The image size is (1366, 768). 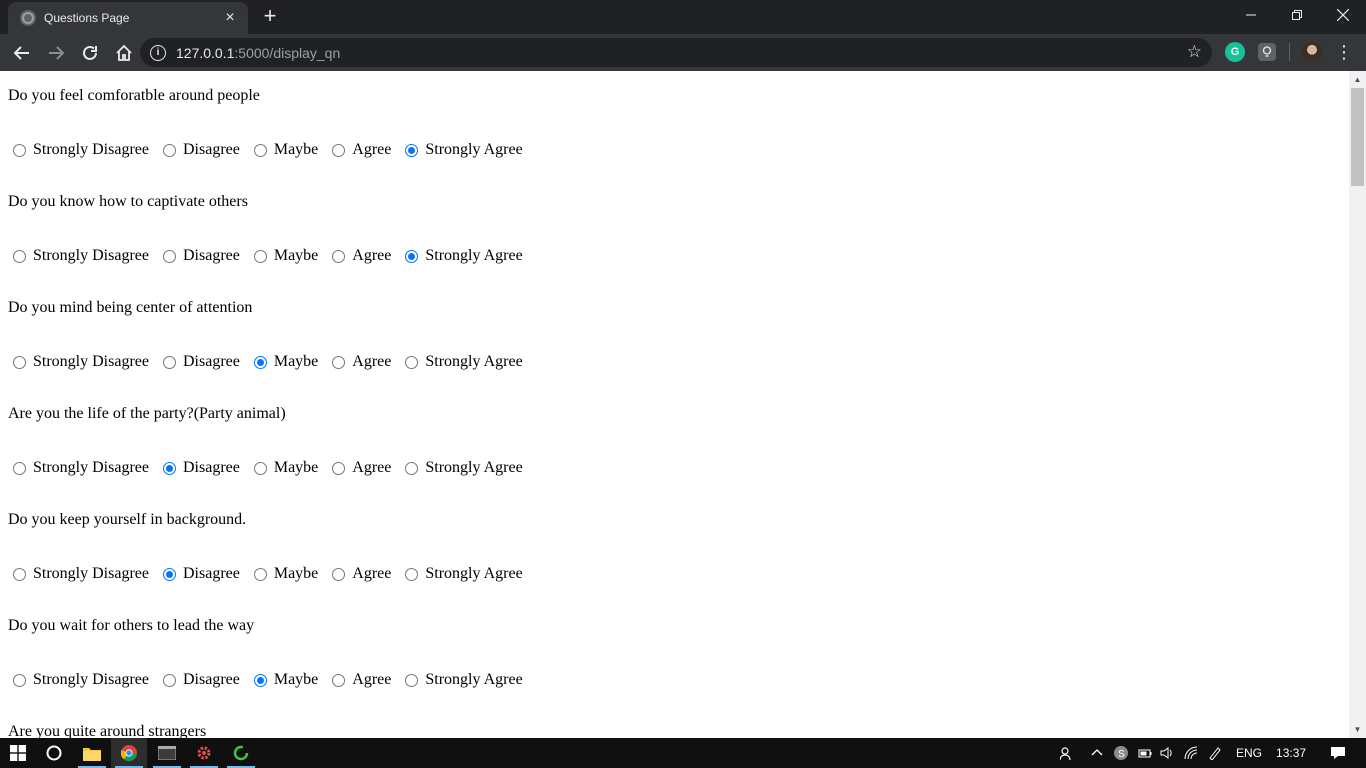 What do you see at coordinates (1191, 753) in the screenshot?
I see `wifi-icon` at bounding box center [1191, 753].